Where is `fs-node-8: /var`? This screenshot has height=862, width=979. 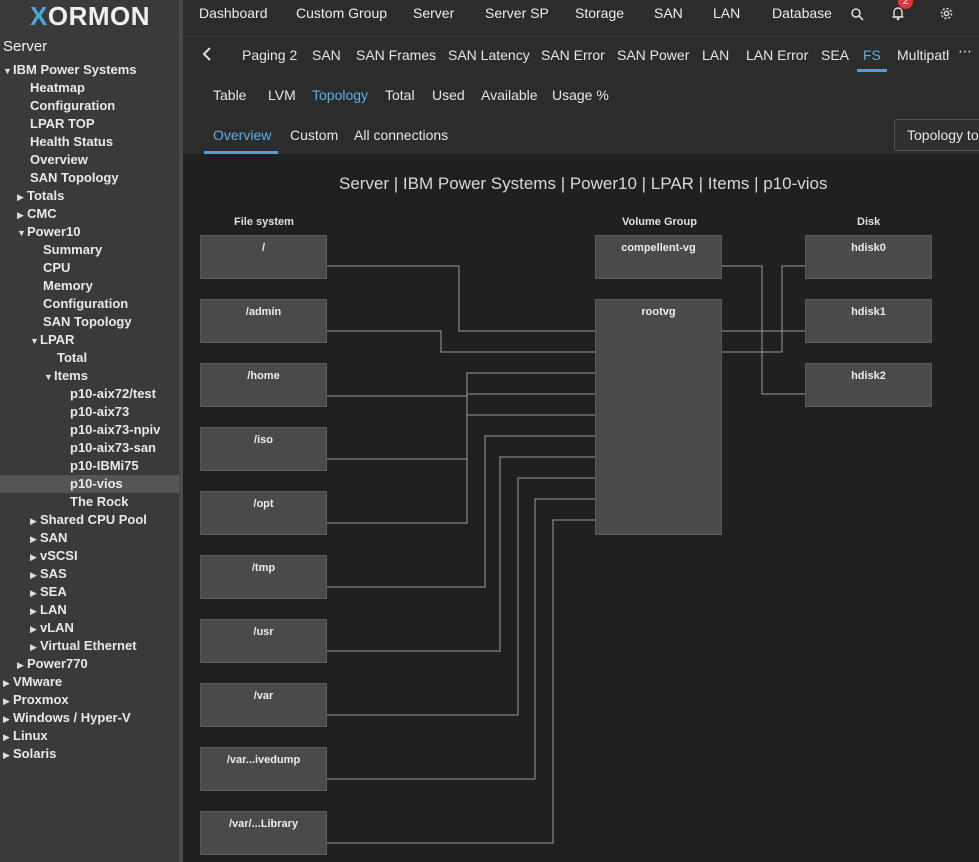
fs-node-8: /var is located at coordinates (263, 705).